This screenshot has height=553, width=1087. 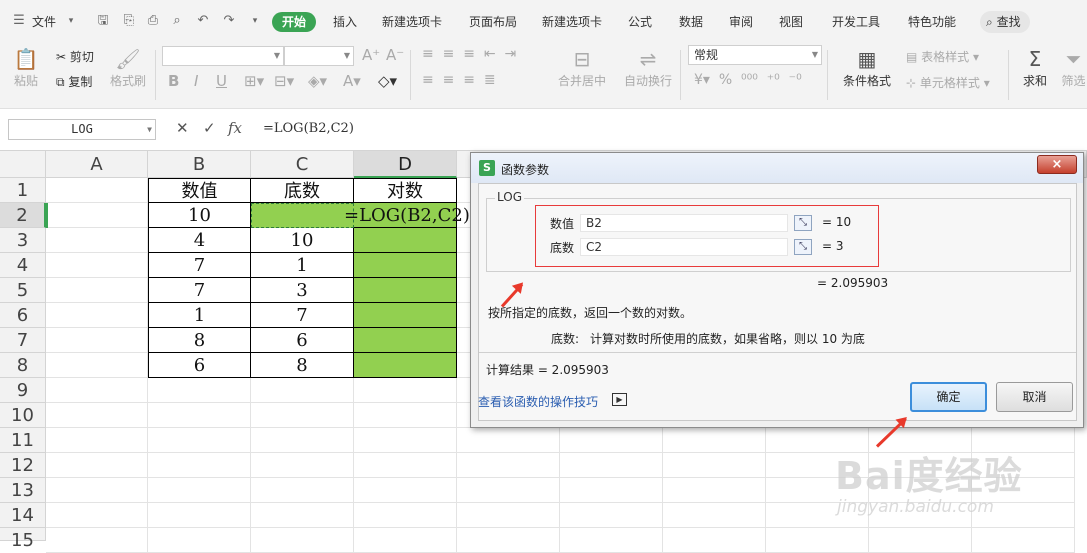 What do you see at coordinates (71, 21) in the screenshot?
I see `chevron-down-icon: ▾` at bounding box center [71, 21].